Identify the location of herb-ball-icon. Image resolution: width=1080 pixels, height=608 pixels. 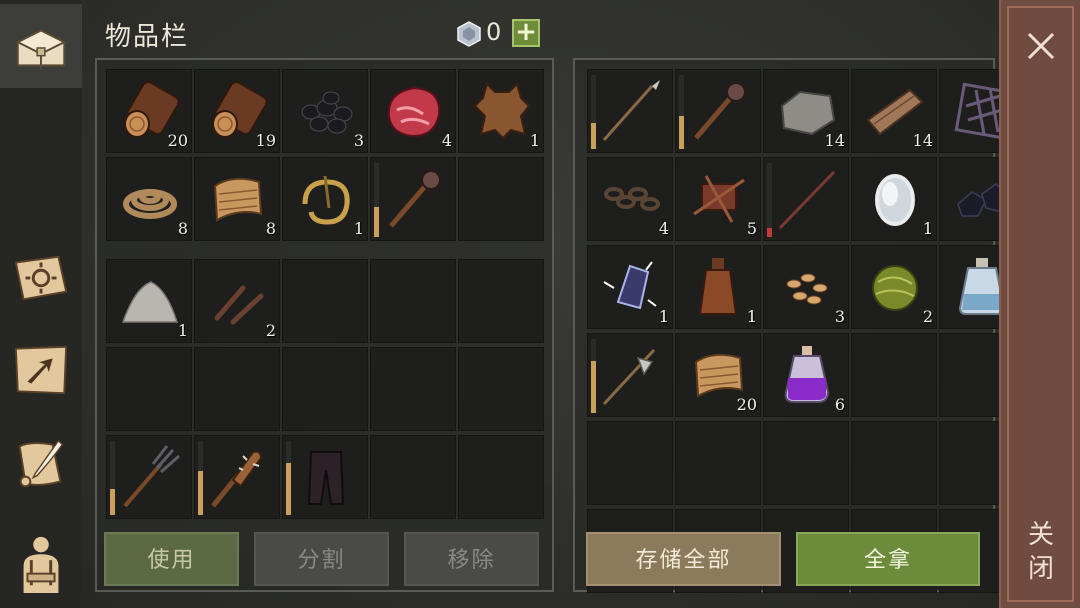
(895, 288).